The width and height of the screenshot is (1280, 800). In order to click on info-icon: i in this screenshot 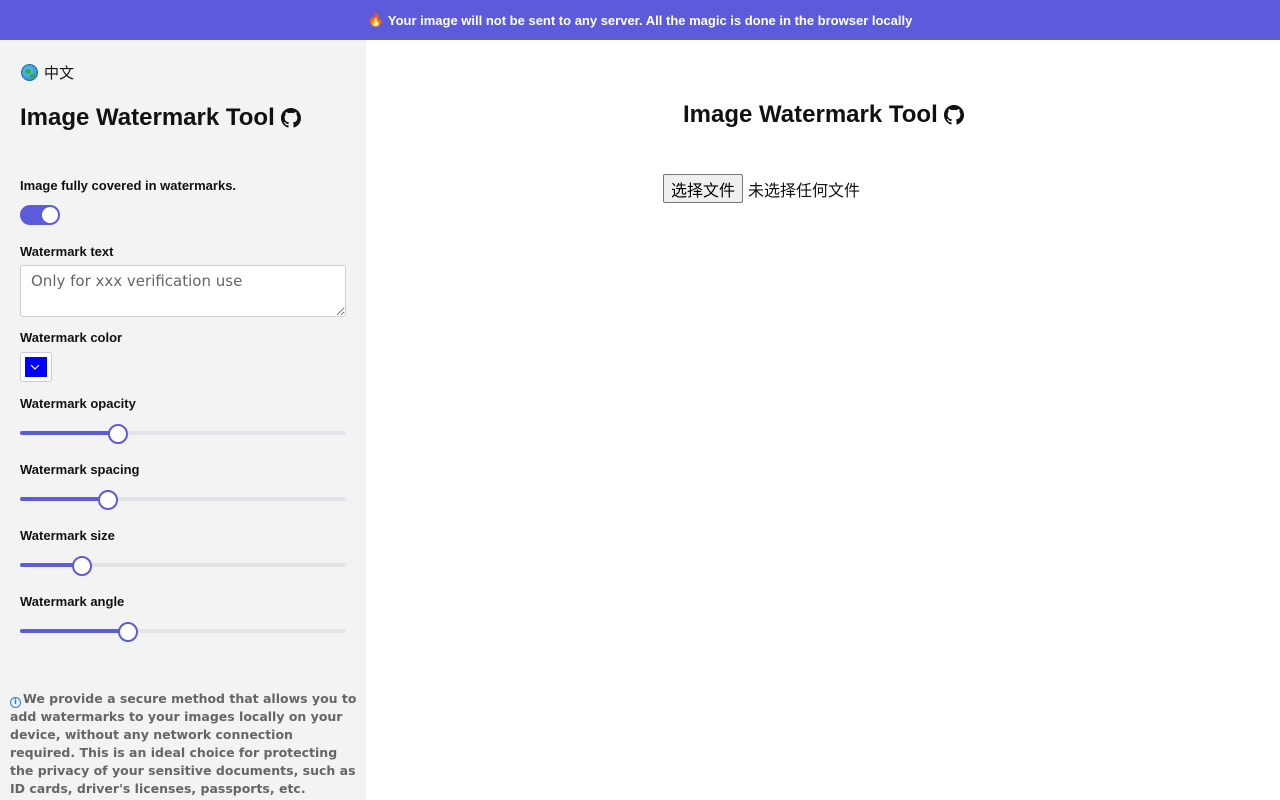, I will do `click(15, 702)`.